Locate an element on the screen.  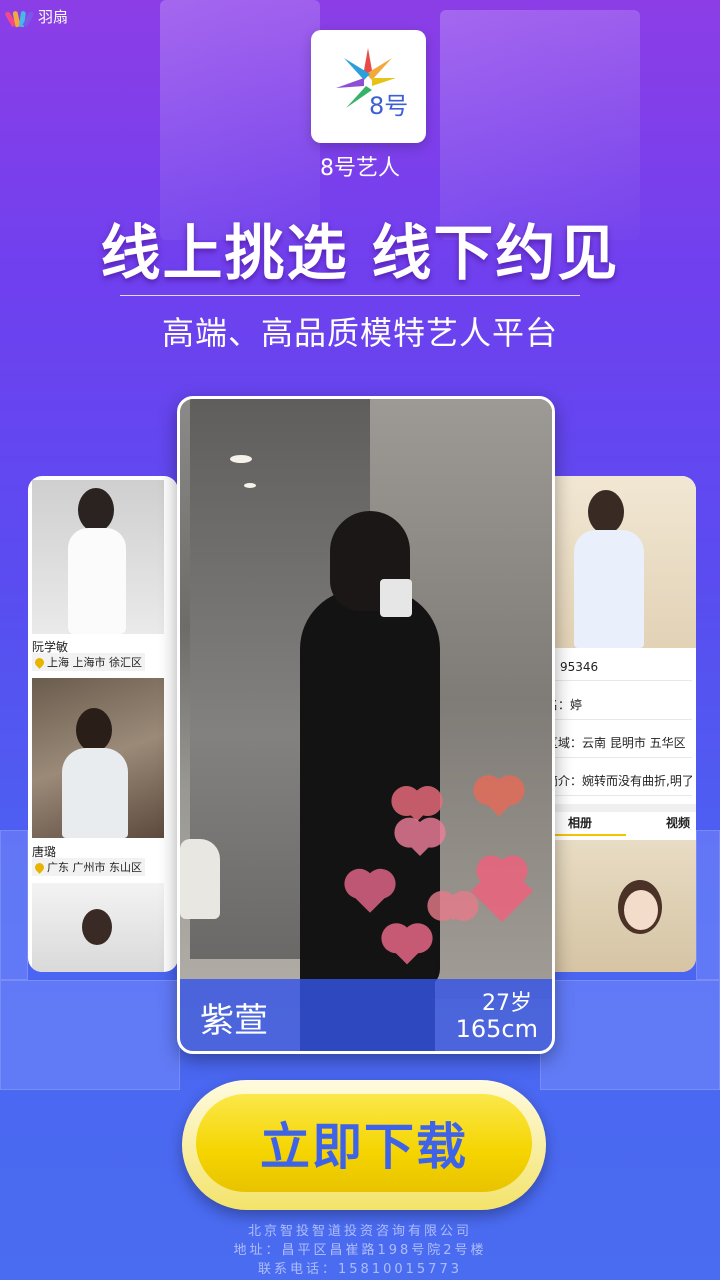
footer-company: 北京智投智道投资咨询有限公司 is located at coordinates (359, 1231).